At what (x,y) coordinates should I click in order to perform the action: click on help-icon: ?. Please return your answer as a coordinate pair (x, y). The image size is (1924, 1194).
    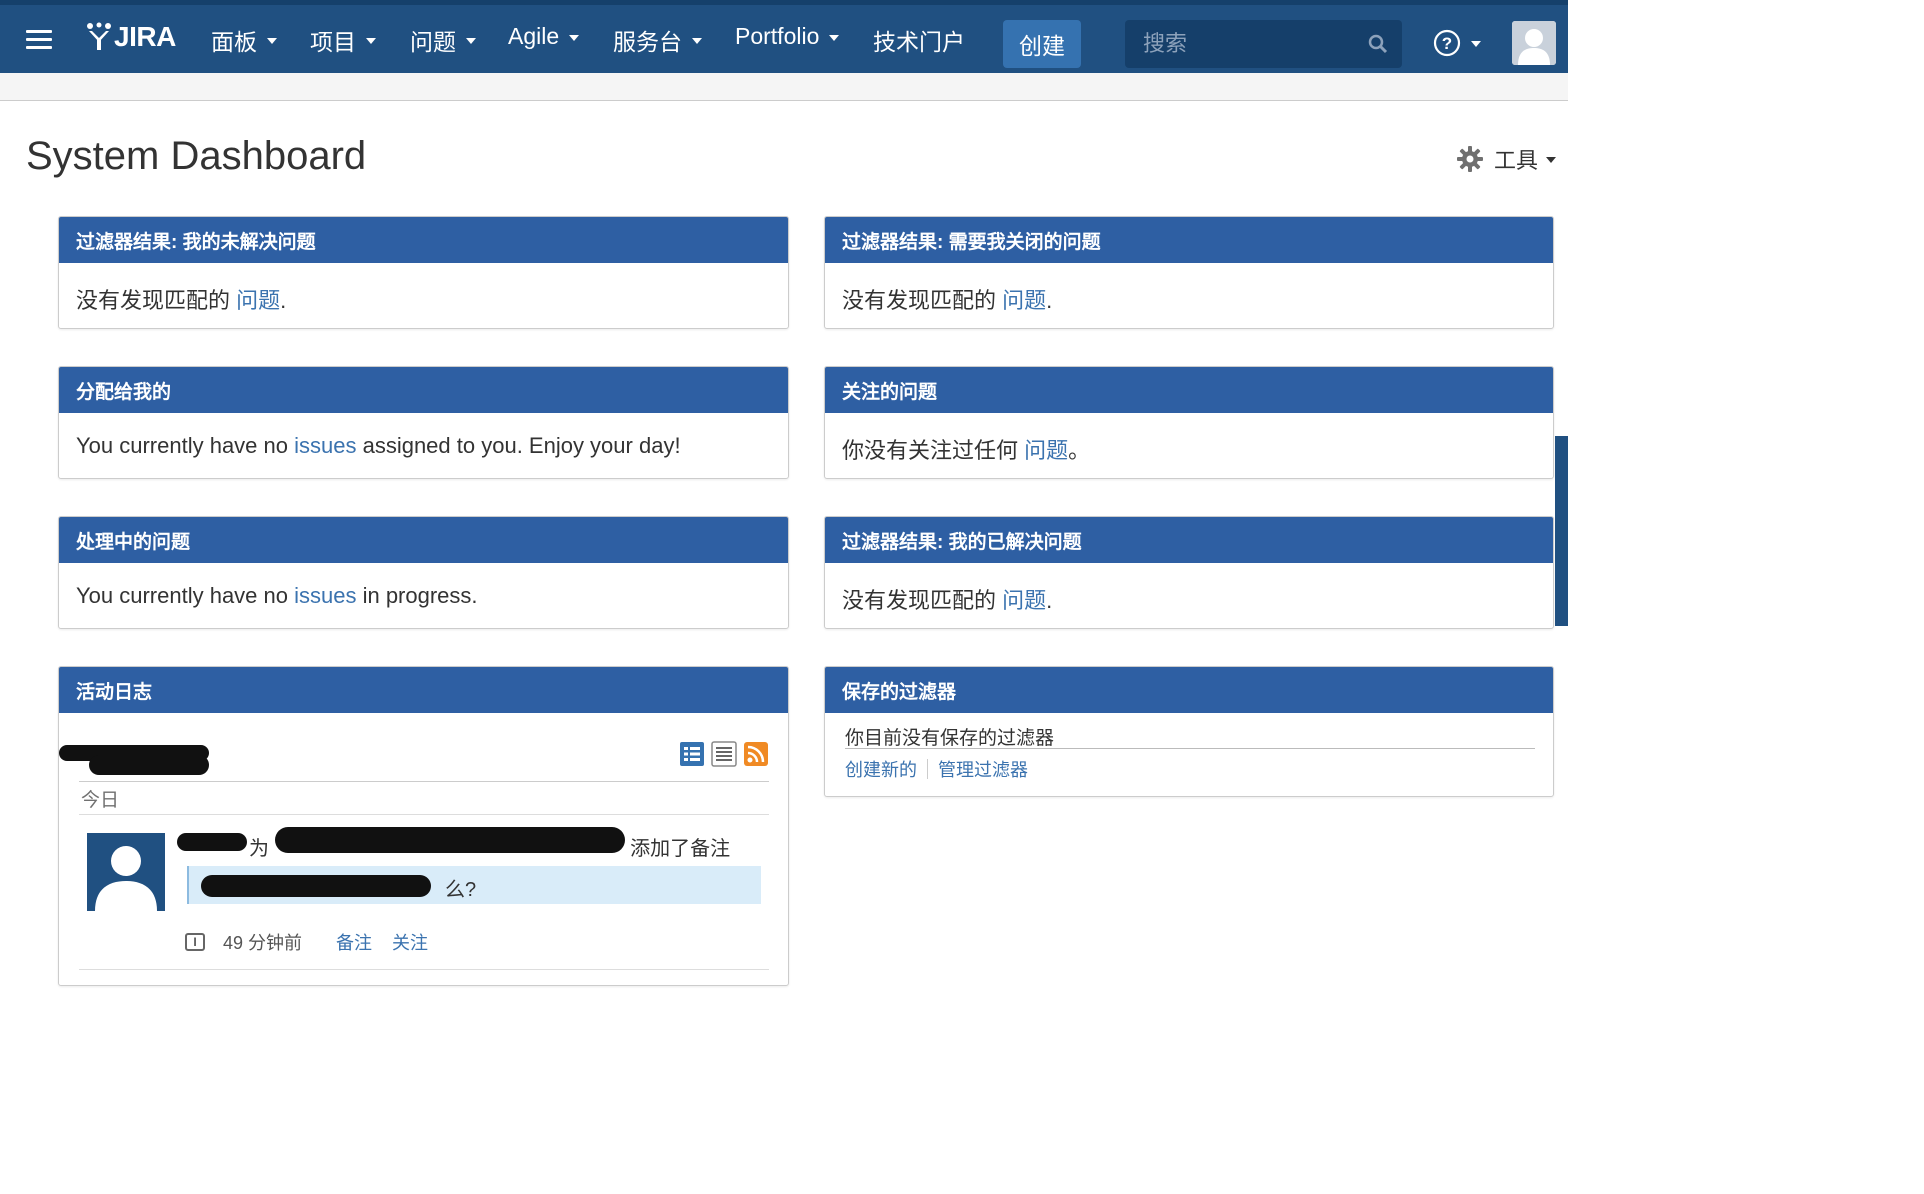
    Looking at the image, I should click on (1447, 43).